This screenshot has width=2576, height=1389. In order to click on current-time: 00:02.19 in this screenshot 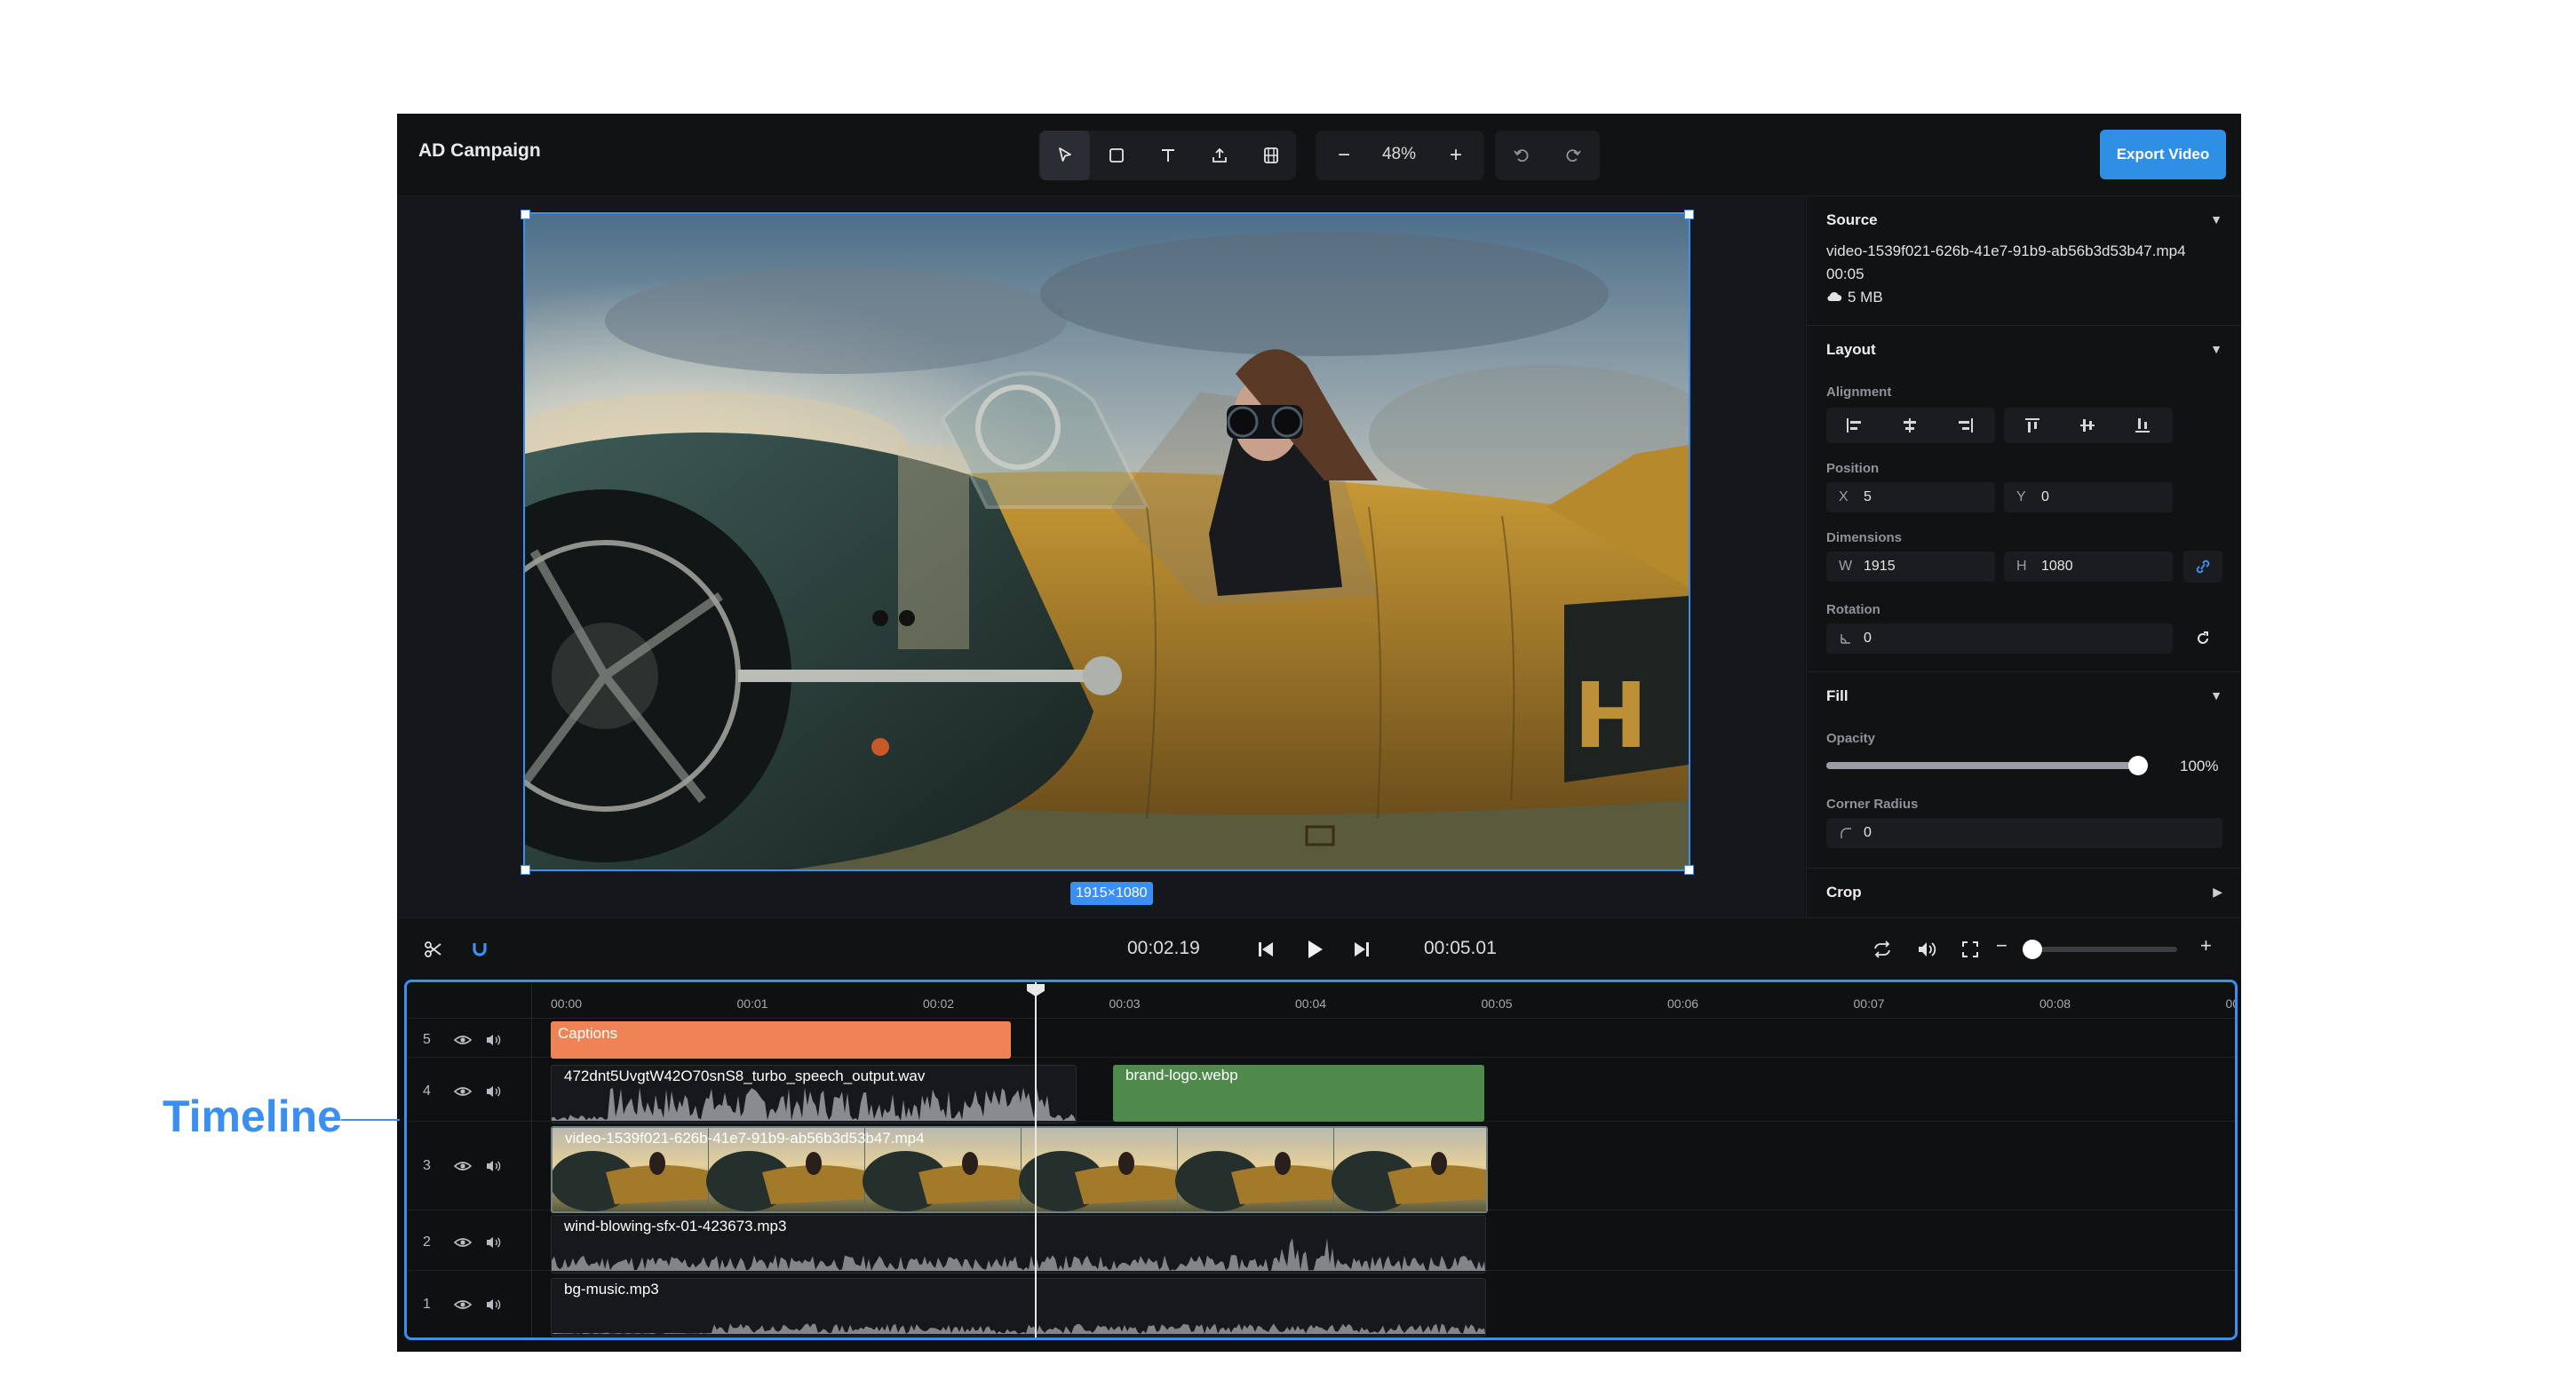, I will do `click(1163, 948)`.